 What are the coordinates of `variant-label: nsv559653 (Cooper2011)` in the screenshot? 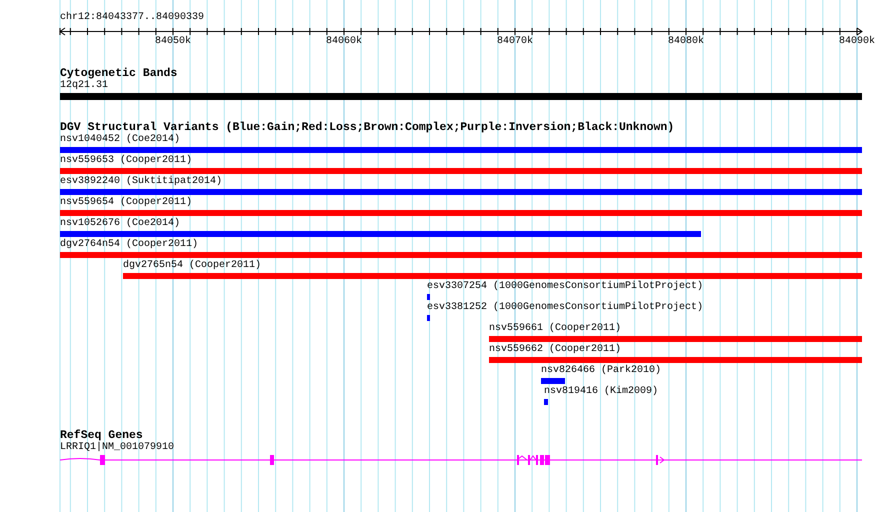 It's located at (126, 161).